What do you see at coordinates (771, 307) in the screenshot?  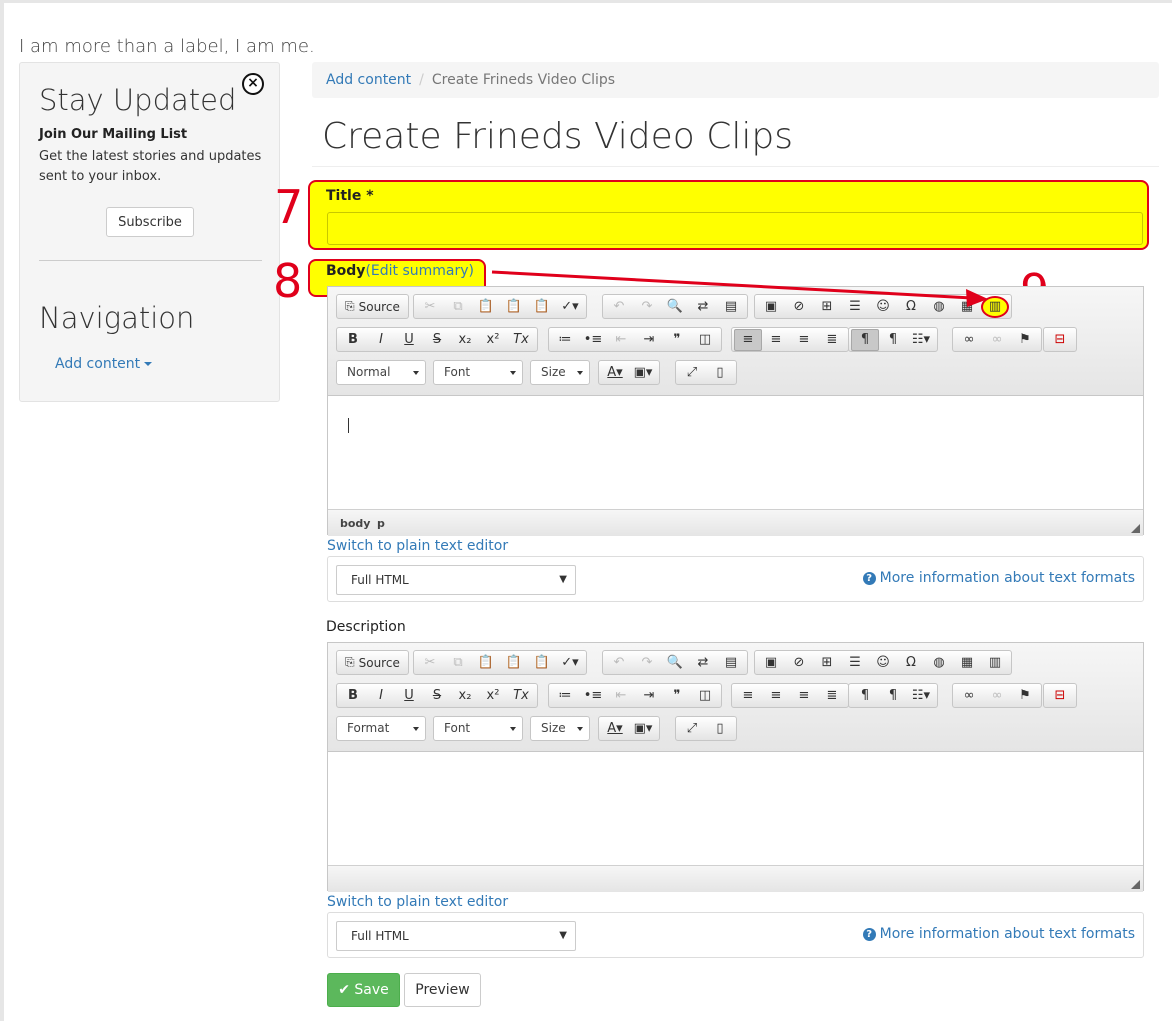 I see `image-icon: ▣` at bounding box center [771, 307].